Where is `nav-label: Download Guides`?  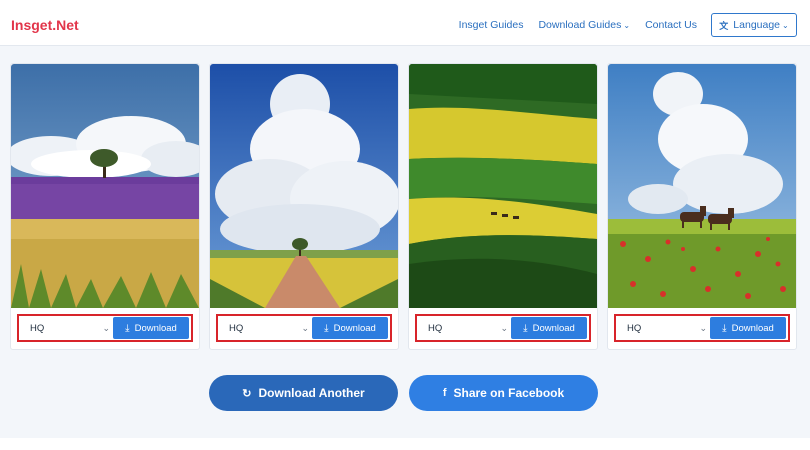
nav-label: Download Guides is located at coordinates (580, 25).